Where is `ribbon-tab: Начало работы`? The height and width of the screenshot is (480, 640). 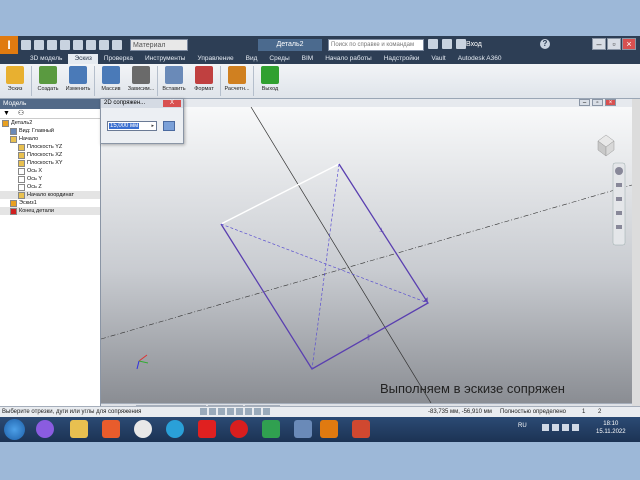
ribbon-tab: Начало работы is located at coordinates (348, 59).